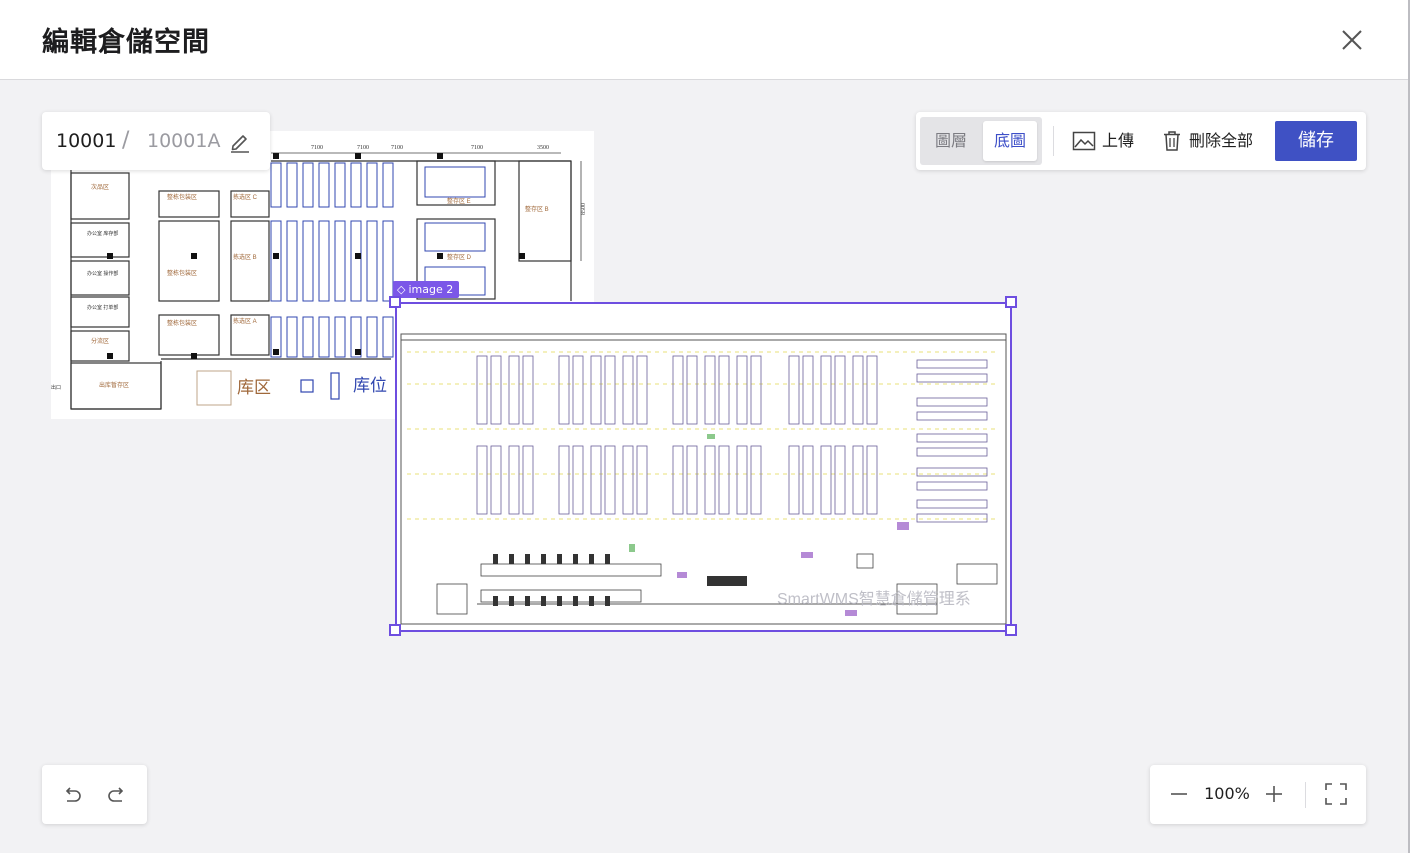  Describe the element at coordinates (1258, 794) in the screenshot. I see `zoom-controls: 100%` at that location.